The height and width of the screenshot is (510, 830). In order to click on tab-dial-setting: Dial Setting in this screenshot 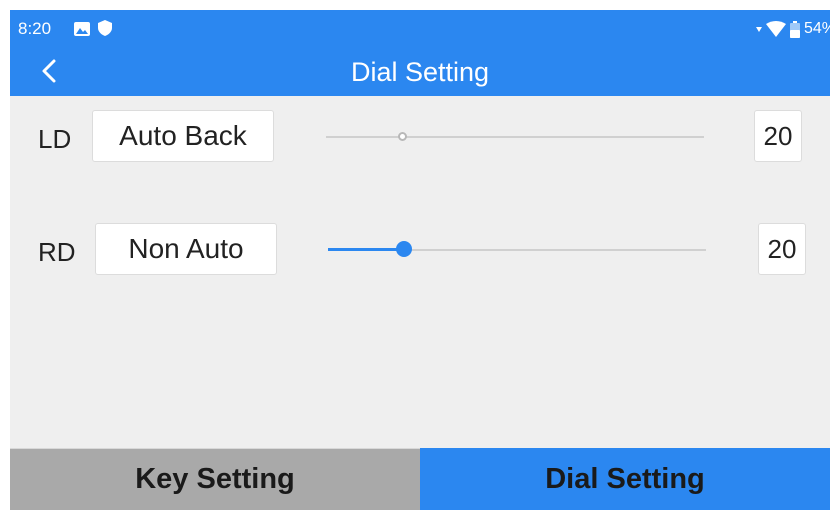, I will do `click(625, 479)`.